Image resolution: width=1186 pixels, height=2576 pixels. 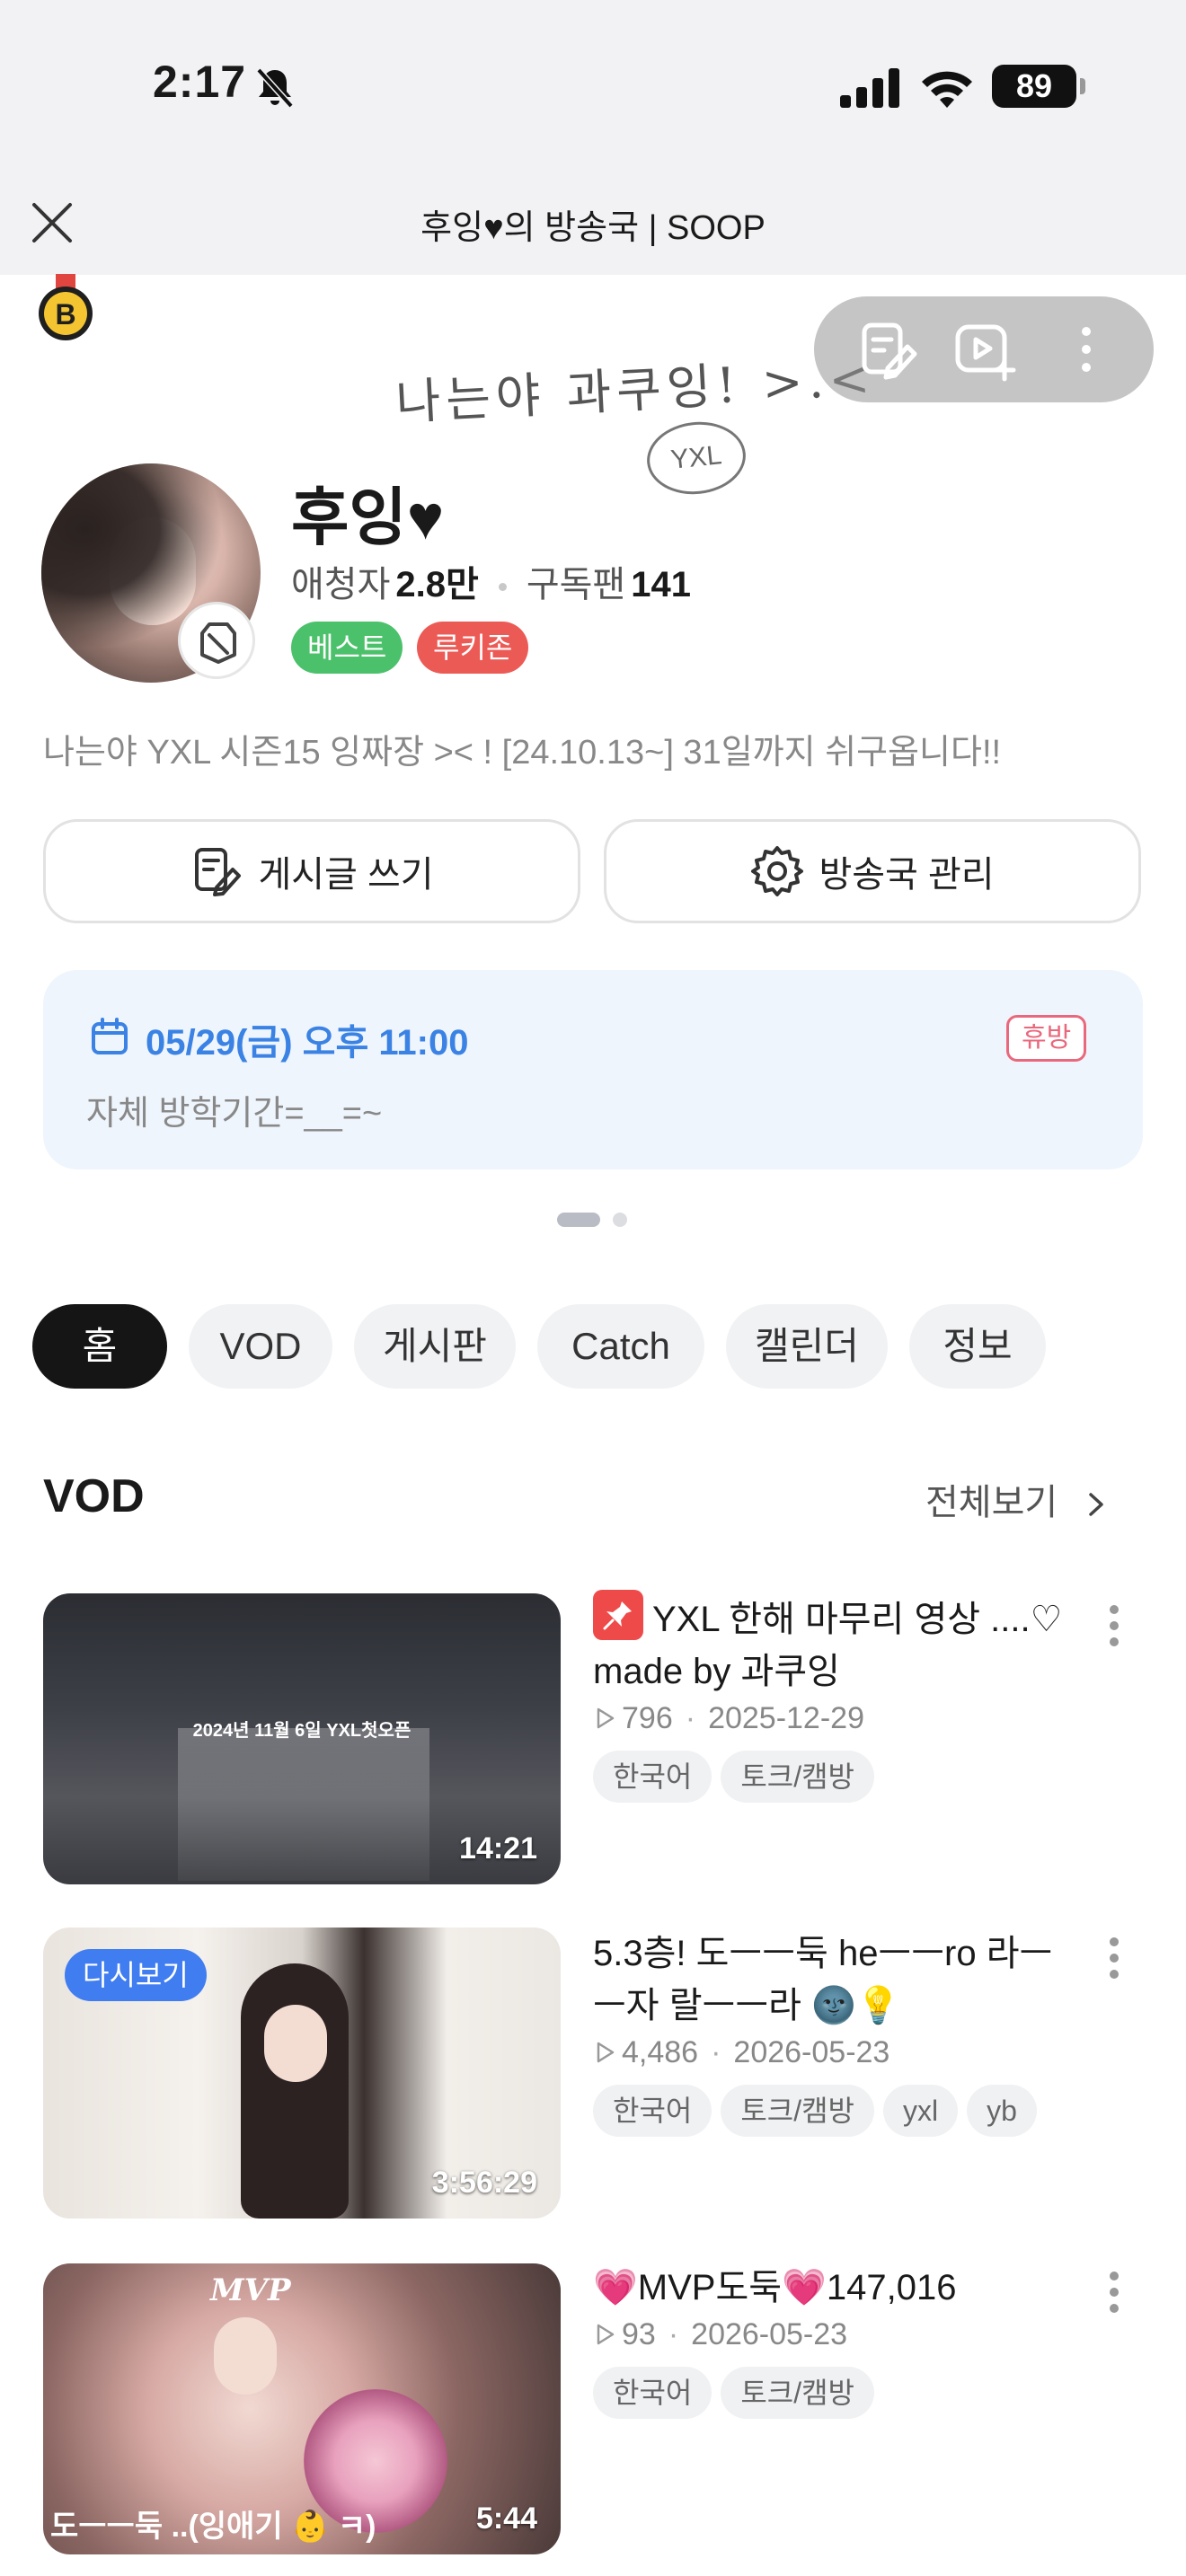 I want to click on replay-badge: 다시보기, so click(x=136, y=1975).